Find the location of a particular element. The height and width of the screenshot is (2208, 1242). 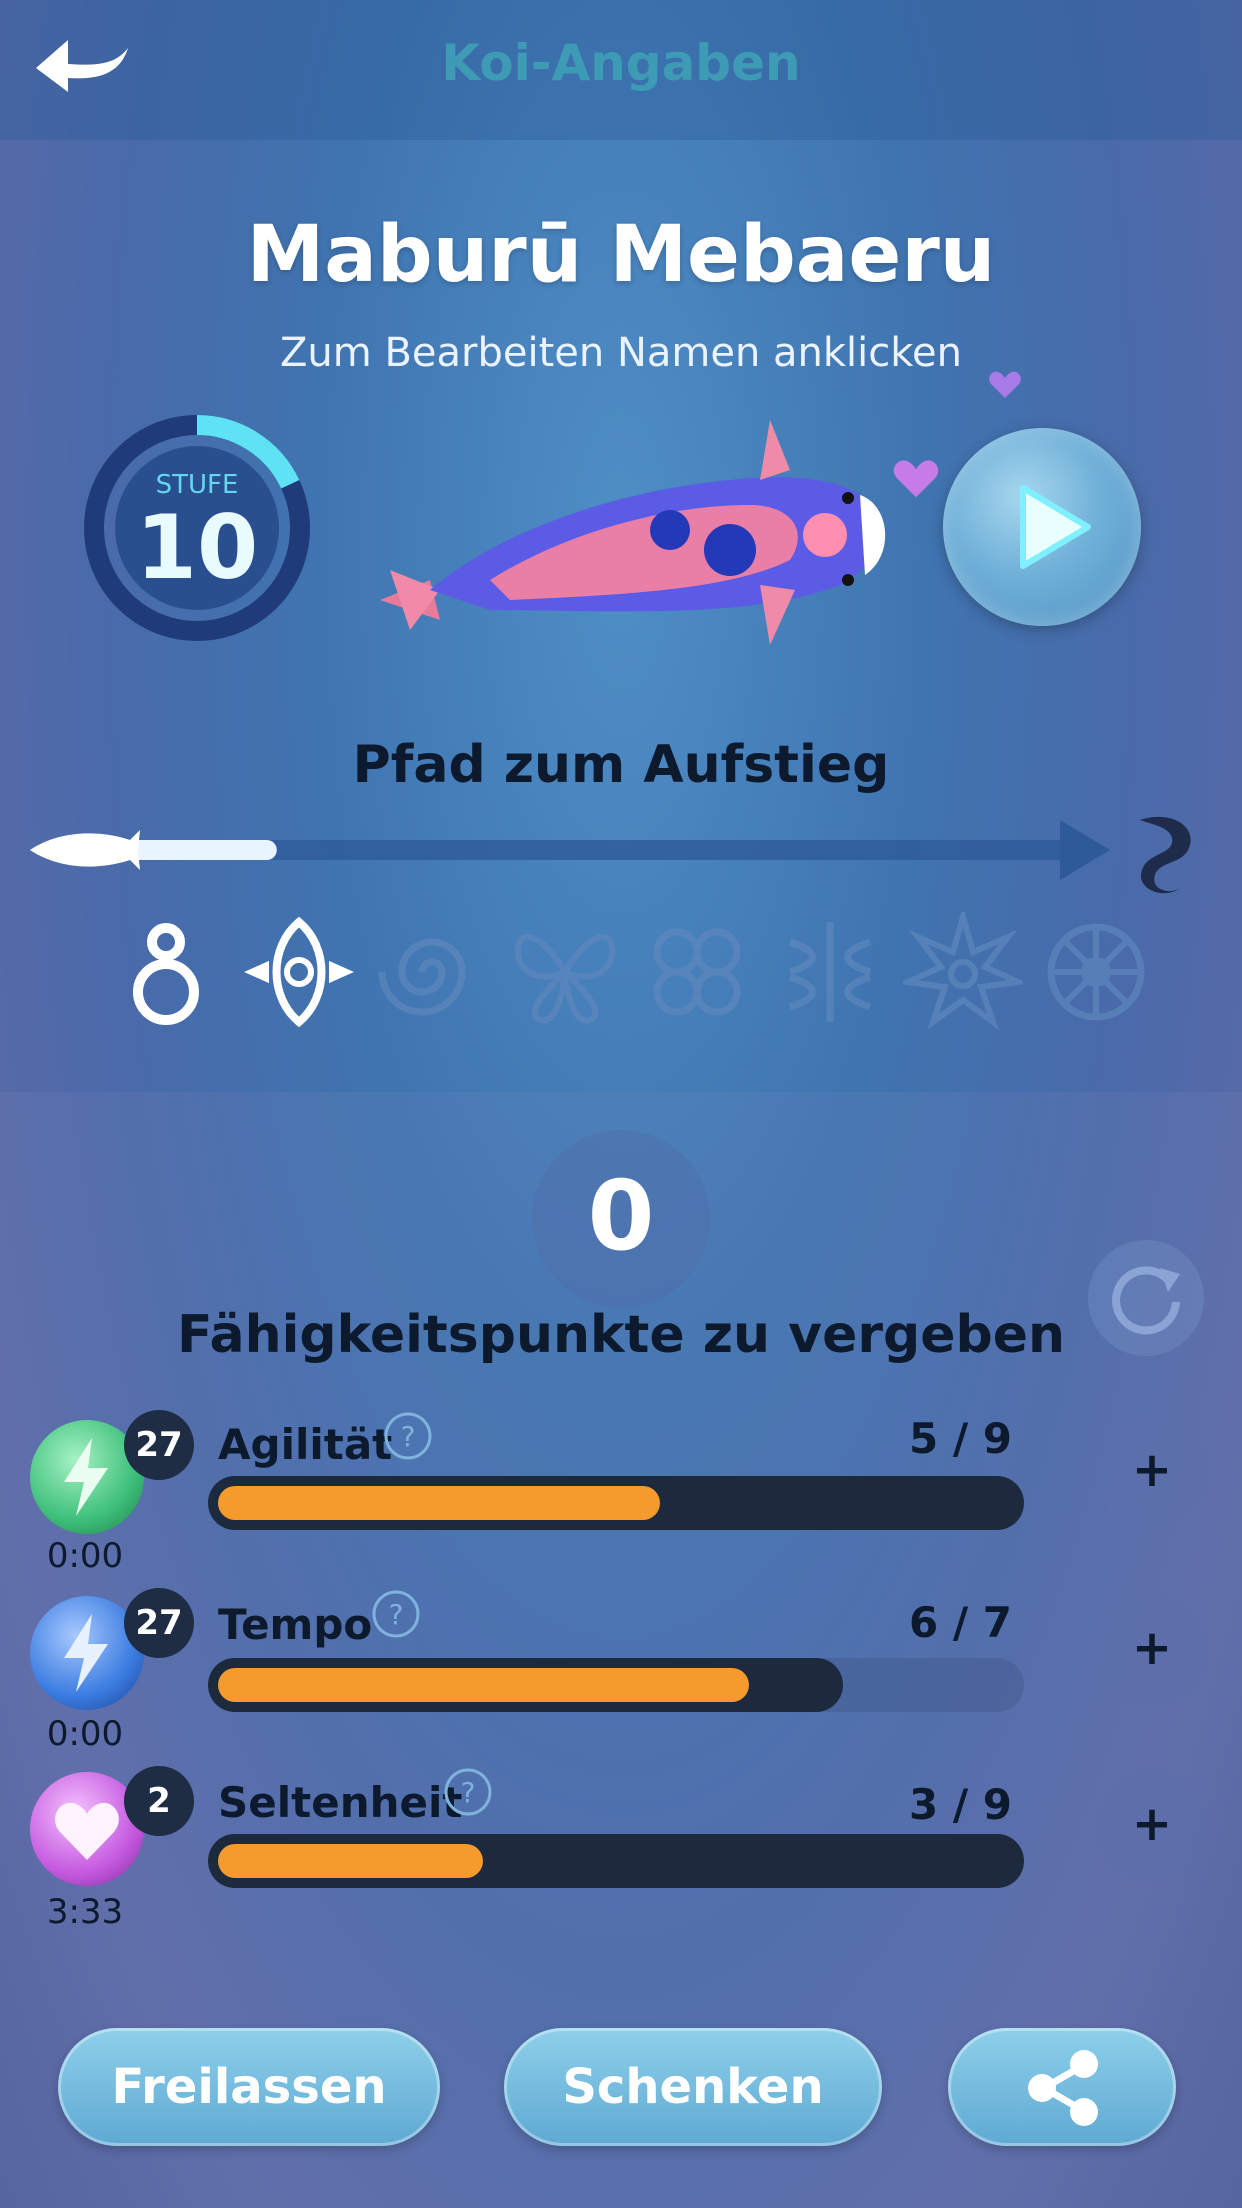

stat-value: 3 / 9 is located at coordinates (960, 1804).